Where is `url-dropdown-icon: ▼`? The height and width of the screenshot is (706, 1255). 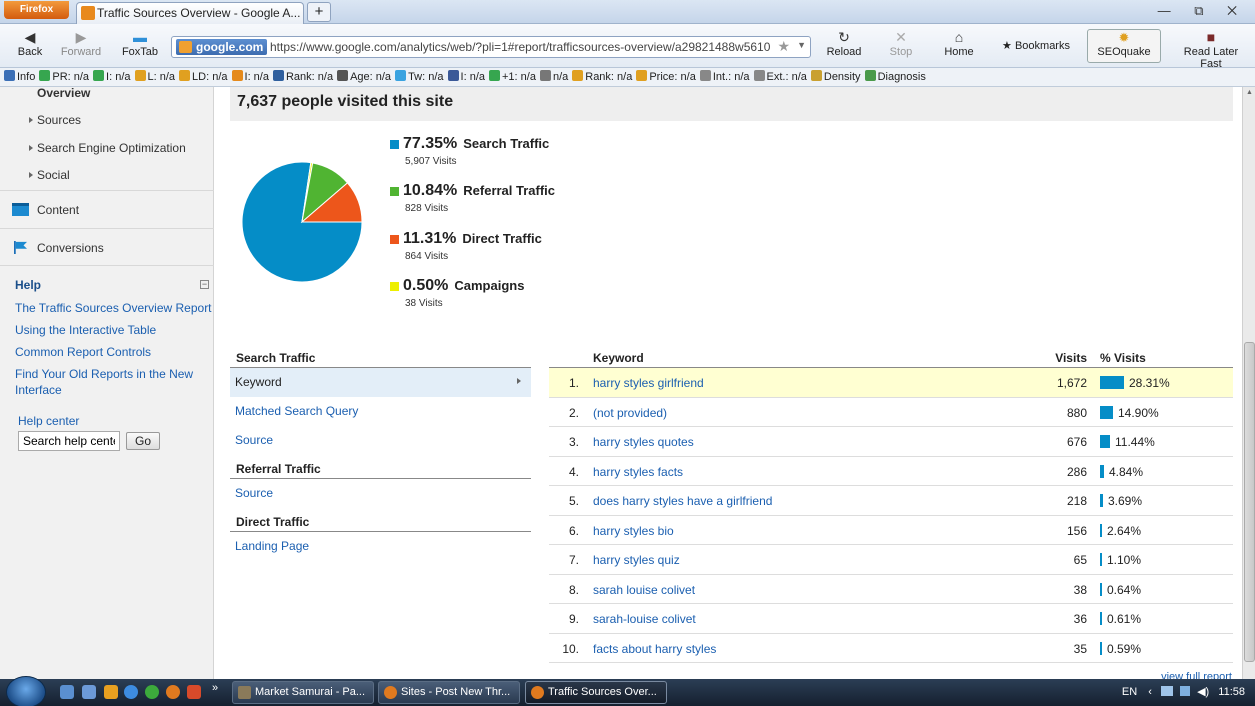 url-dropdown-icon: ▼ is located at coordinates (801, 45).